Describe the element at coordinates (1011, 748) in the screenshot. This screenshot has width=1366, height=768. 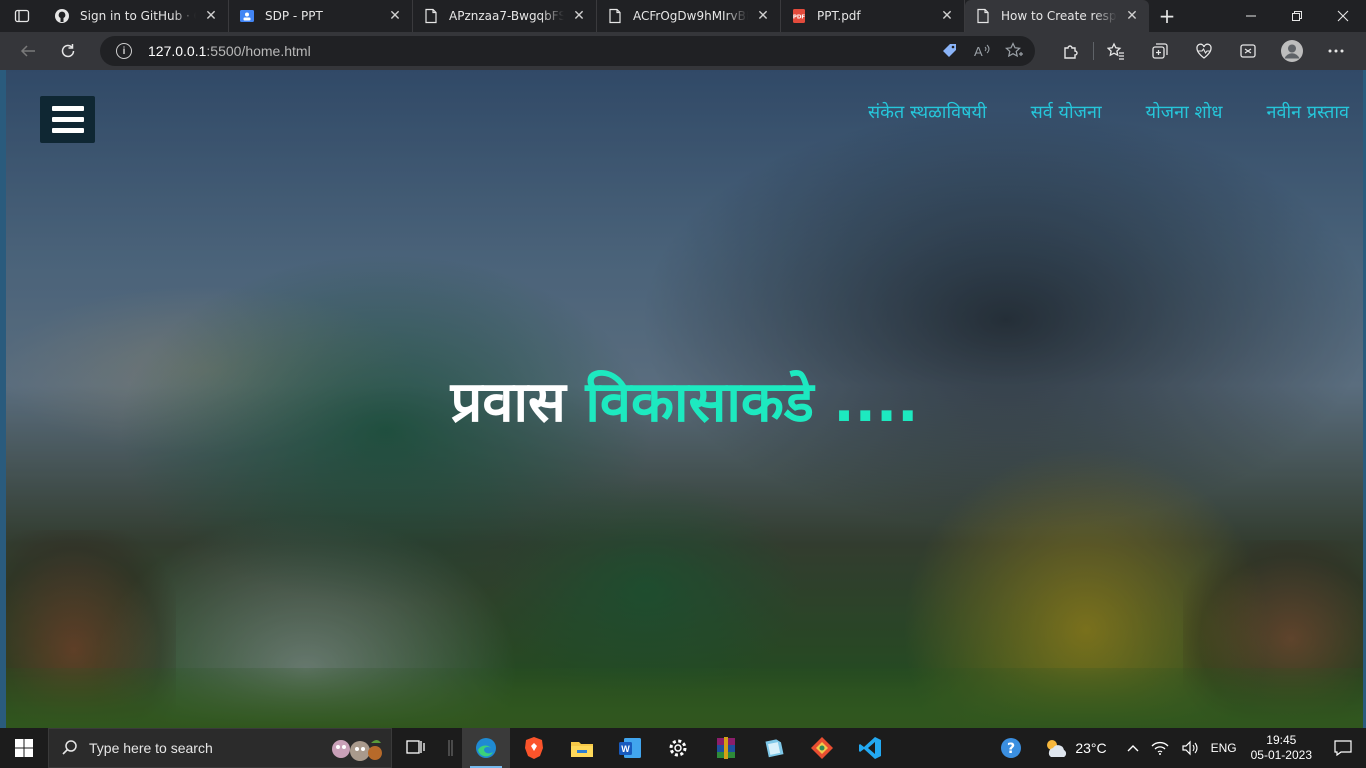
I see `help-button: ?` at that location.